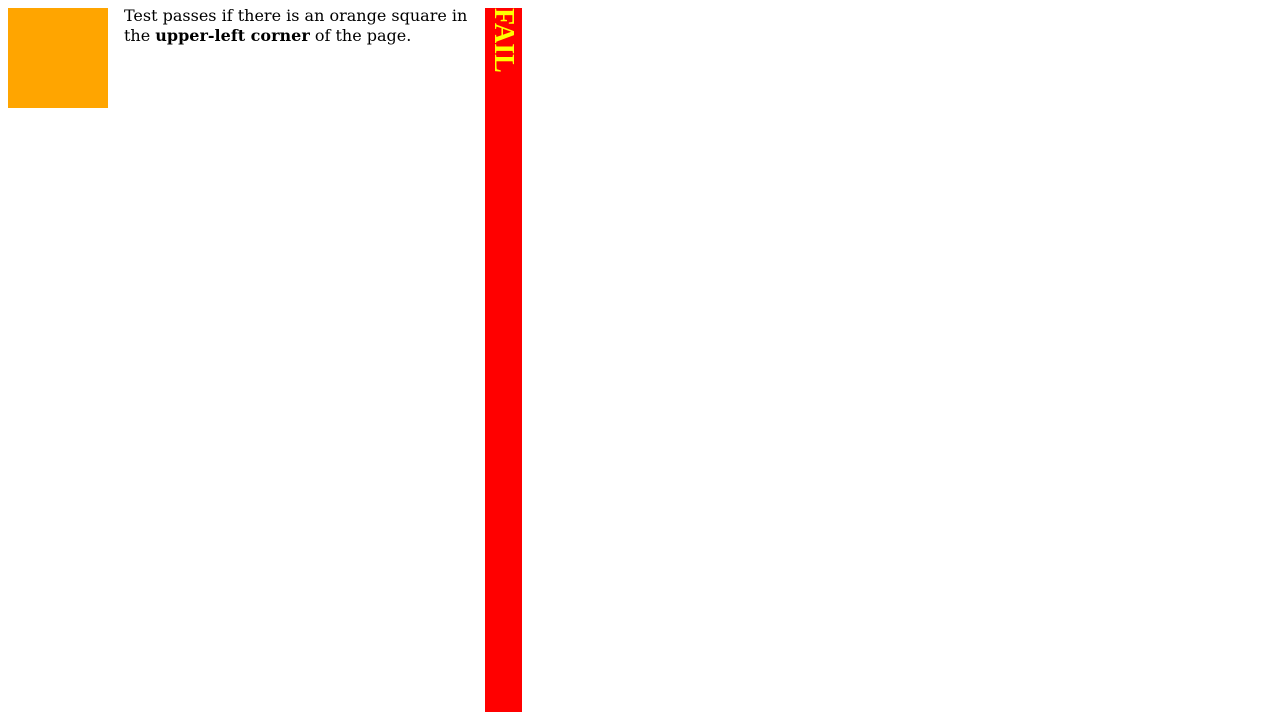 The width and height of the screenshot is (1280, 720). I want to click on instructions-emphasis: upper-left corner, so click(232, 35).